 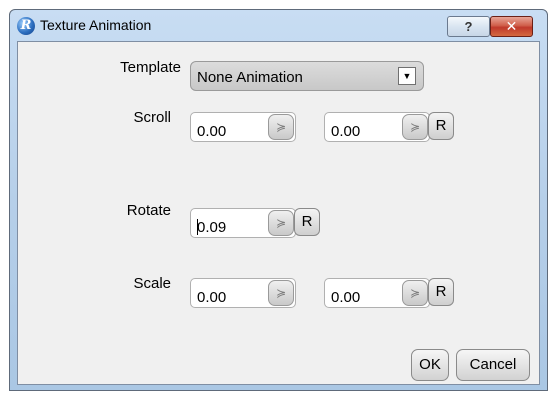 What do you see at coordinates (493, 365) in the screenshot?
I see `cancel-button: Cancel` at bounding box center [493, 365].